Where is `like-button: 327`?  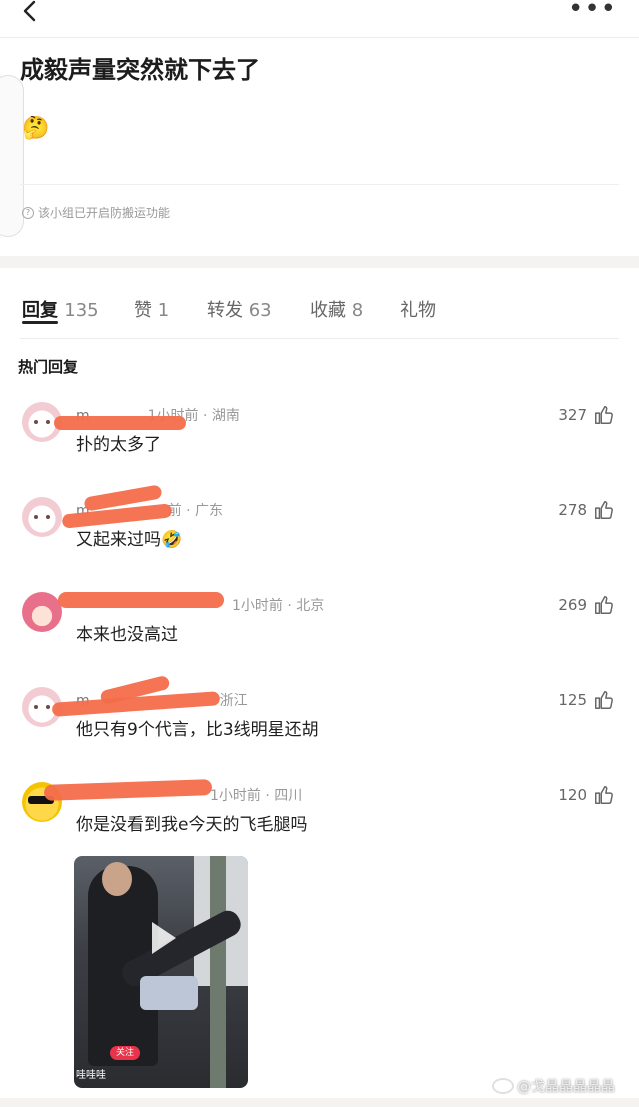
like-button: 327 is located at coordinates (586, 415).